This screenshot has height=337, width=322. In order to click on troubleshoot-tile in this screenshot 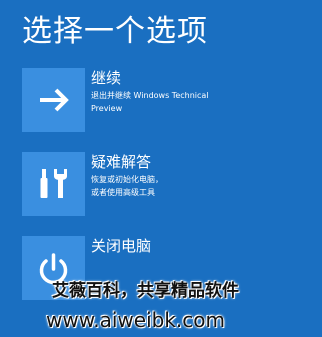, I will do `click(53, 184)`.